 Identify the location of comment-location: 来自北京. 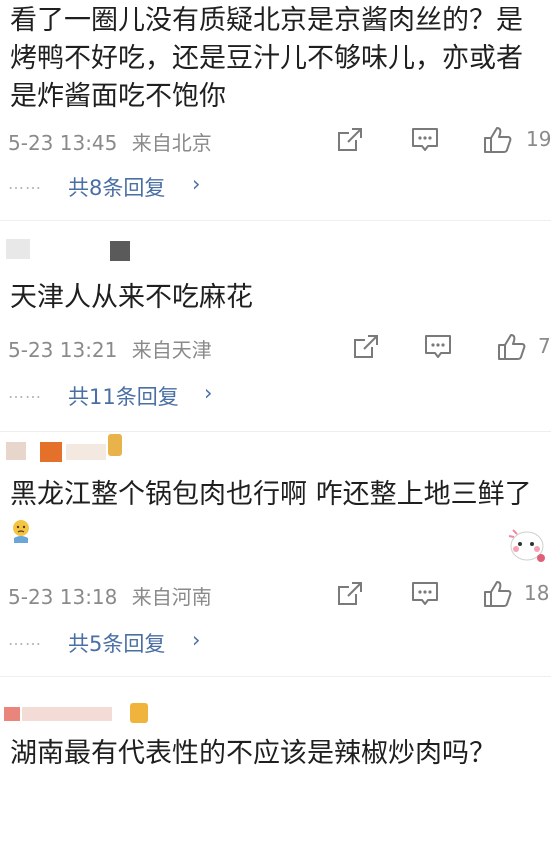
(171, 143).